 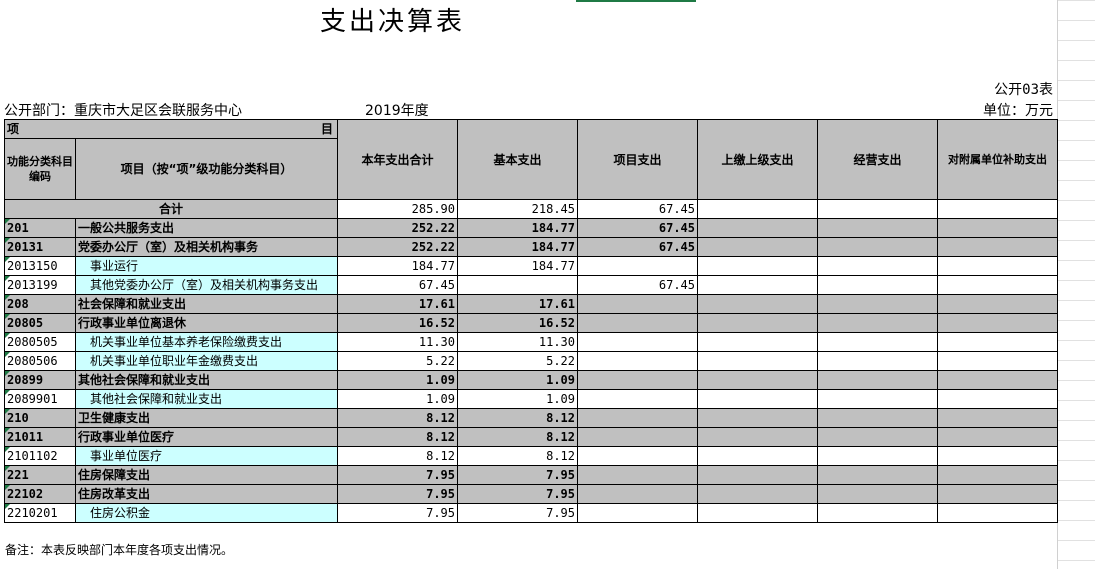 I want to click on name-cell: 机关事业单位职业年金缴费支出, so click(x=206, y=361).